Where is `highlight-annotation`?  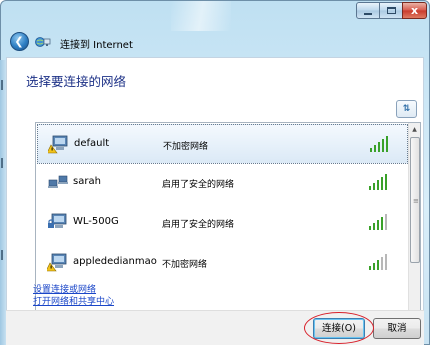 highlight-annotation is located at coordinates (339, 328).